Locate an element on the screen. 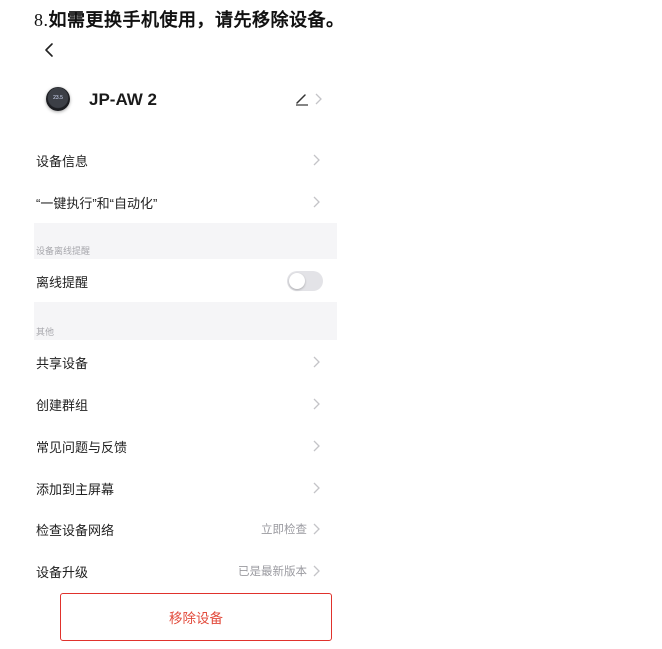  doc-heading: 8.如需更换手机使用，请先移除设备。 is located at coordinates (189, 19).